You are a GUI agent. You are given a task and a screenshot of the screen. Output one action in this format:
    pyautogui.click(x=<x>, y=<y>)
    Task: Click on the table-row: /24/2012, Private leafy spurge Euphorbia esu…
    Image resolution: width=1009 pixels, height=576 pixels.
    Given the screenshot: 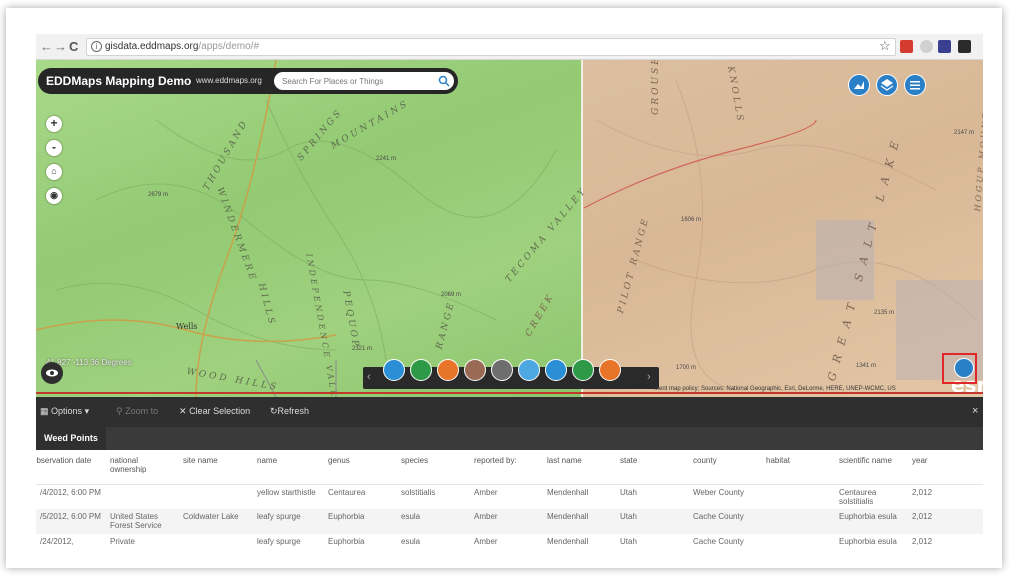 What is the action you would take?
    pyautogui.click(x=509, y=546)
    